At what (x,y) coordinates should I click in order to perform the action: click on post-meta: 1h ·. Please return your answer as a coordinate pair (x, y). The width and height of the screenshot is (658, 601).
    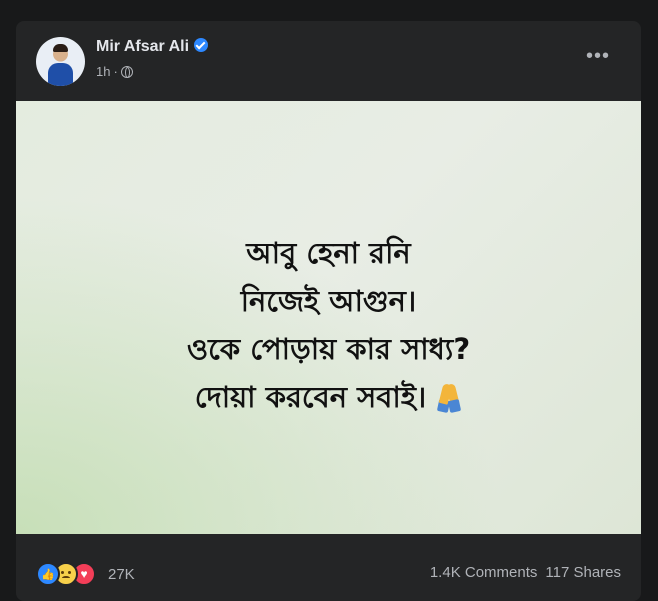
    Looking at the image, I should click on (114, 71).